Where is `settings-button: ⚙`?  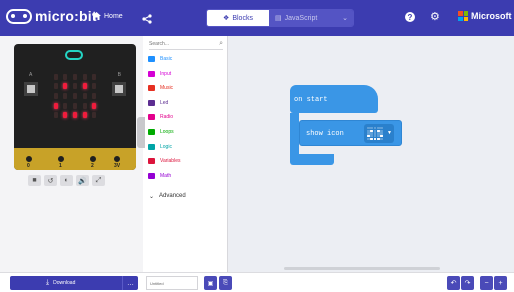
settings-button: ⚙ is located at coordinates (435, 17).